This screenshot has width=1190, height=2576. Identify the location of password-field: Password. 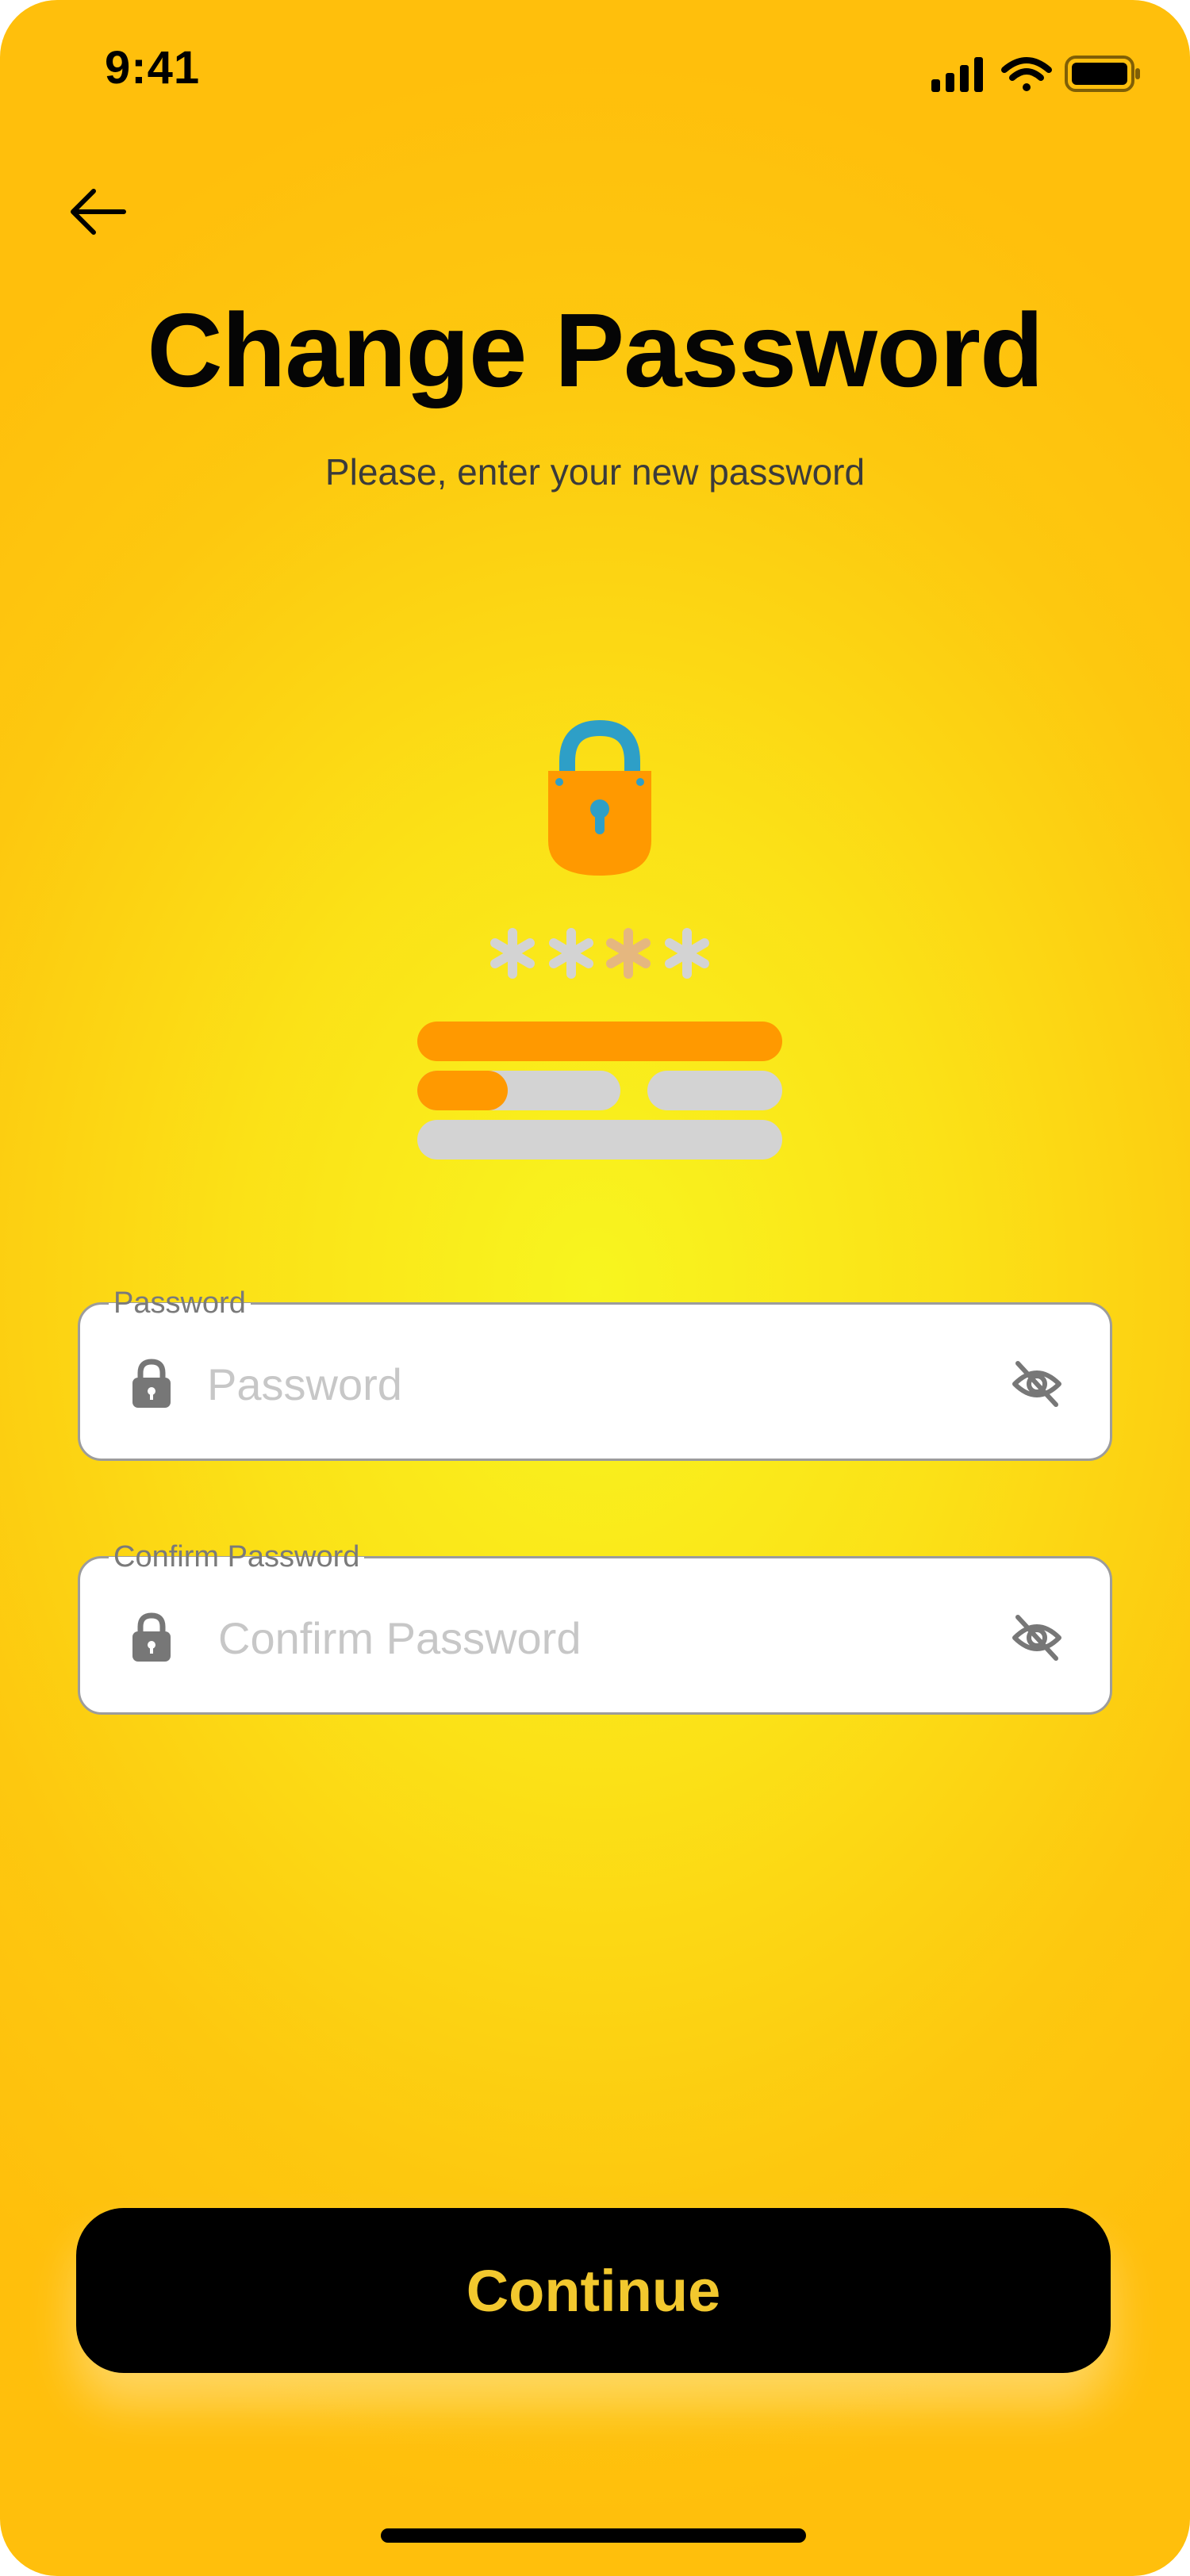
(595, 1373).